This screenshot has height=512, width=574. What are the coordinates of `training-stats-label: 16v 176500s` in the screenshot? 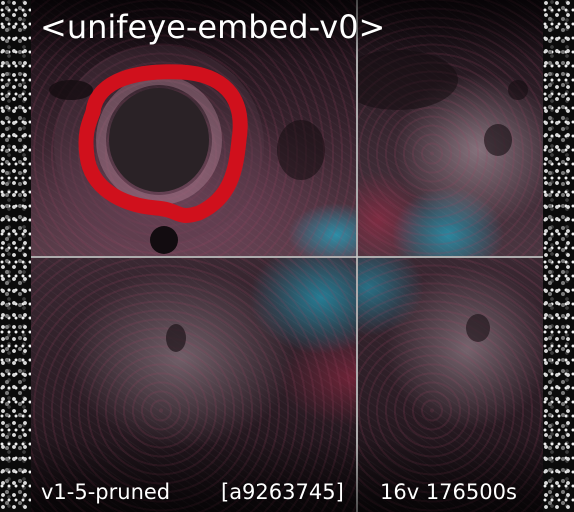 It's located at (448, 492).